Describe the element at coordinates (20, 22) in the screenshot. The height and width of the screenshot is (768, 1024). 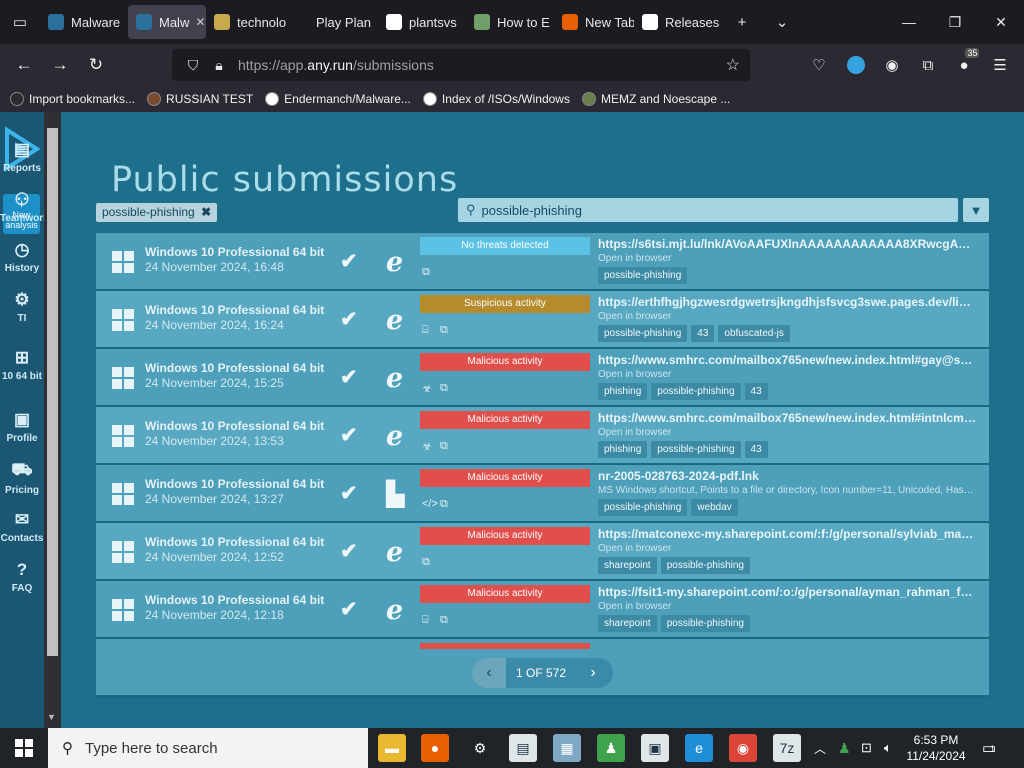
I see `tab-overview-icon: ▭` at that location.